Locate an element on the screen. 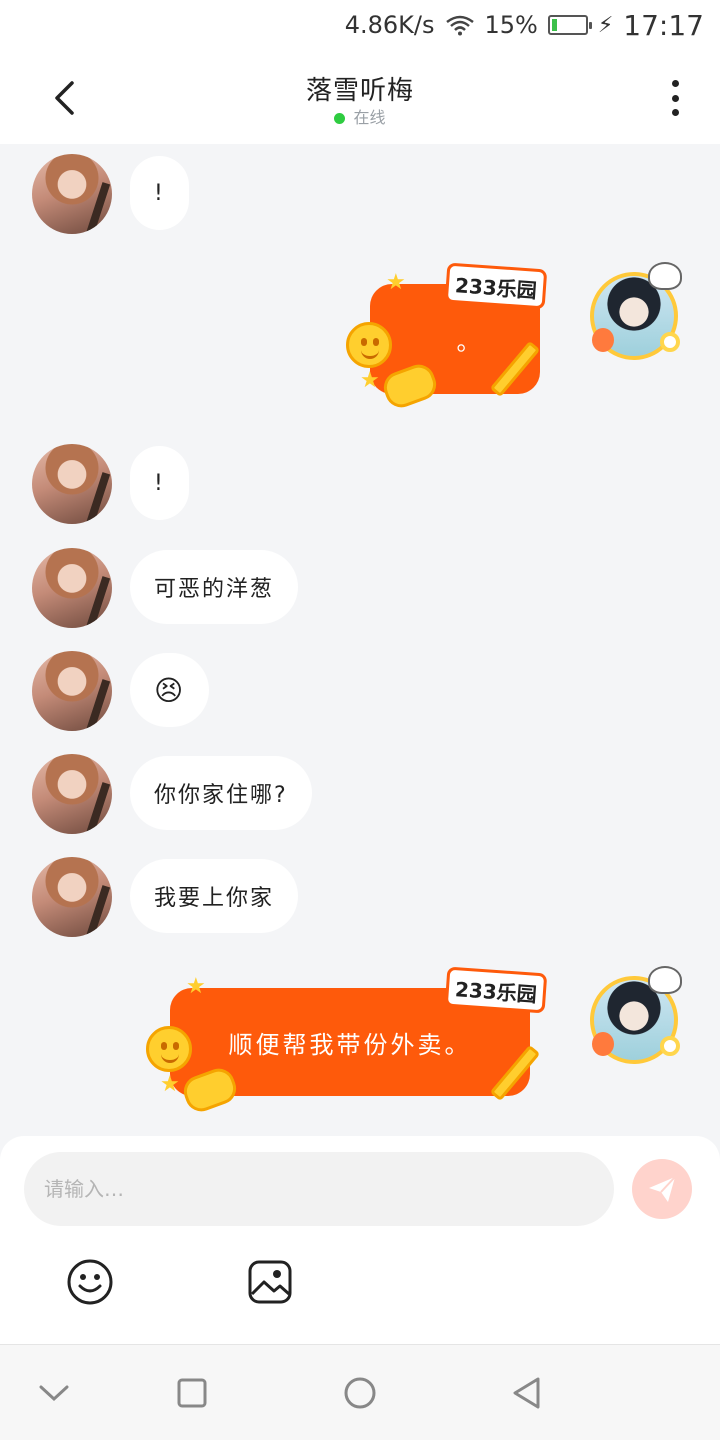 The height and width of the screenshot is (1440, 720). status-bar: 4.86K/s 15% ⚡ 17:17 is located at coordinates (360, 25).